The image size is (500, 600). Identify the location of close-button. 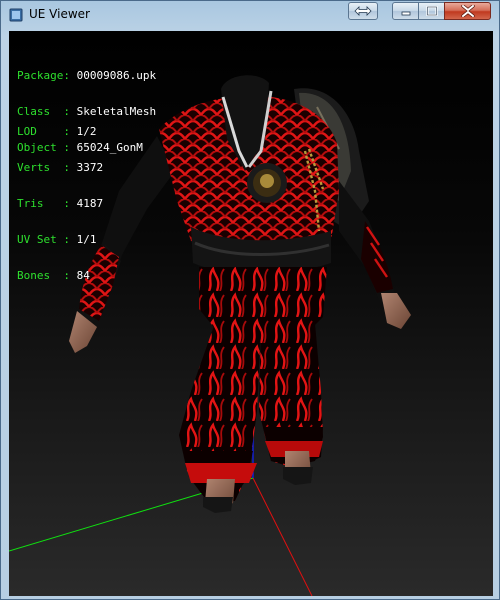
(467, 11).